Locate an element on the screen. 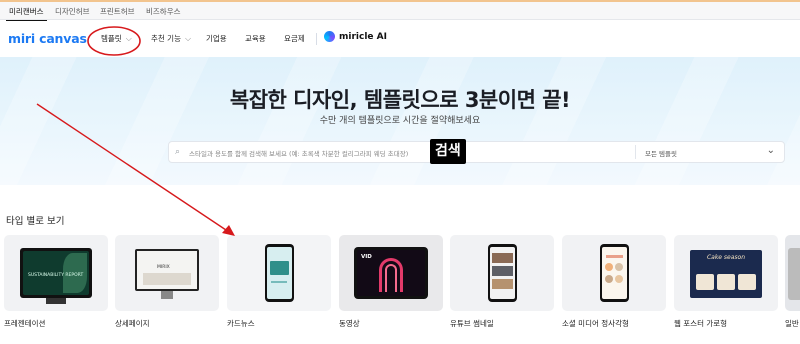 The height and width of the screenshot is (344, 800). search-icon: ⌕ is located at coordinates (178, 152).